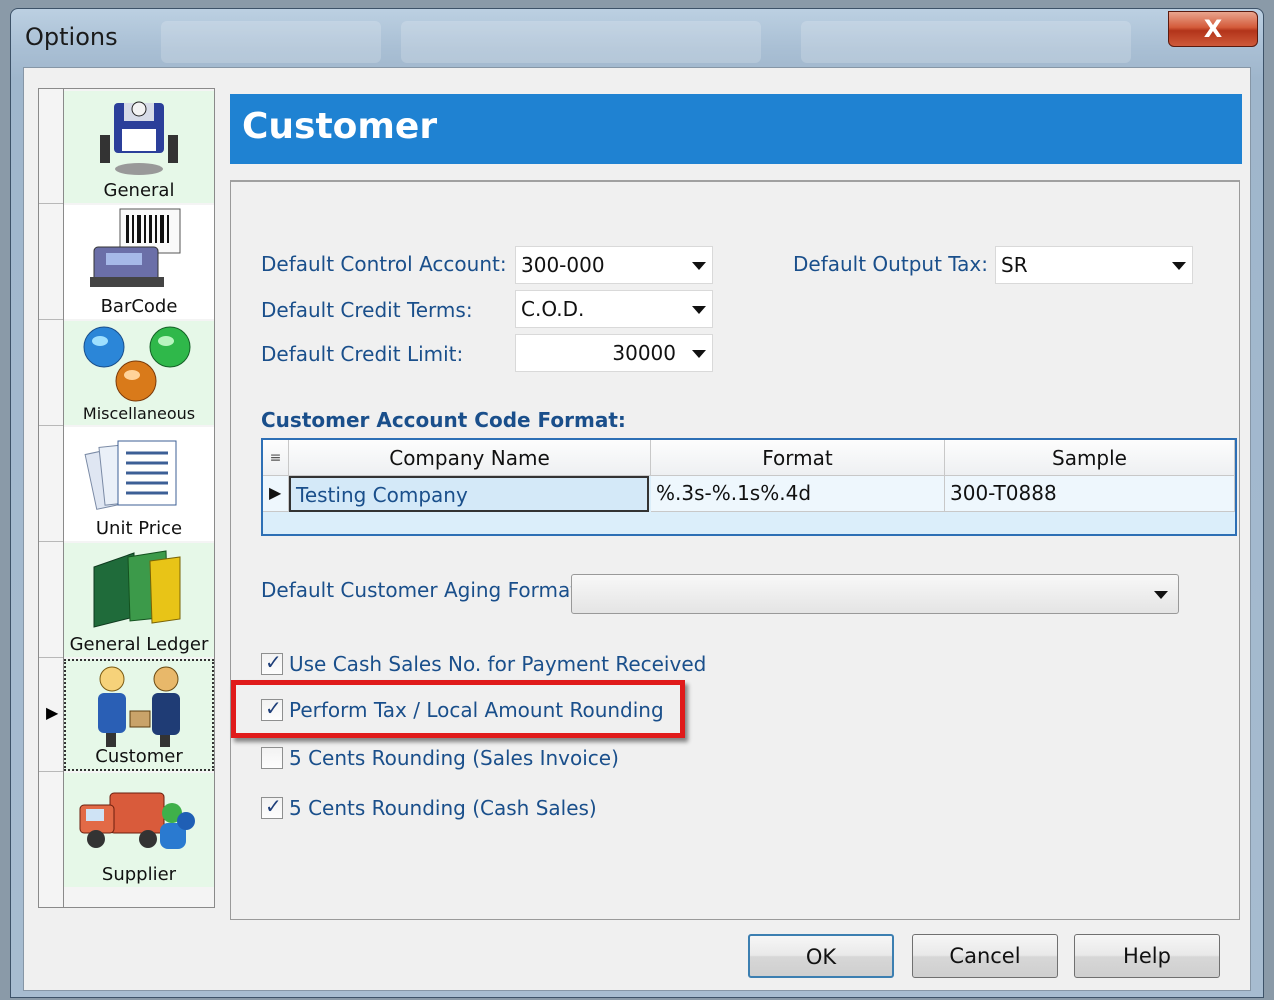  Describe the element at coordinates (469, 494) in the screenshot. I see `table-cell-company-name: Testing Company` at that location.